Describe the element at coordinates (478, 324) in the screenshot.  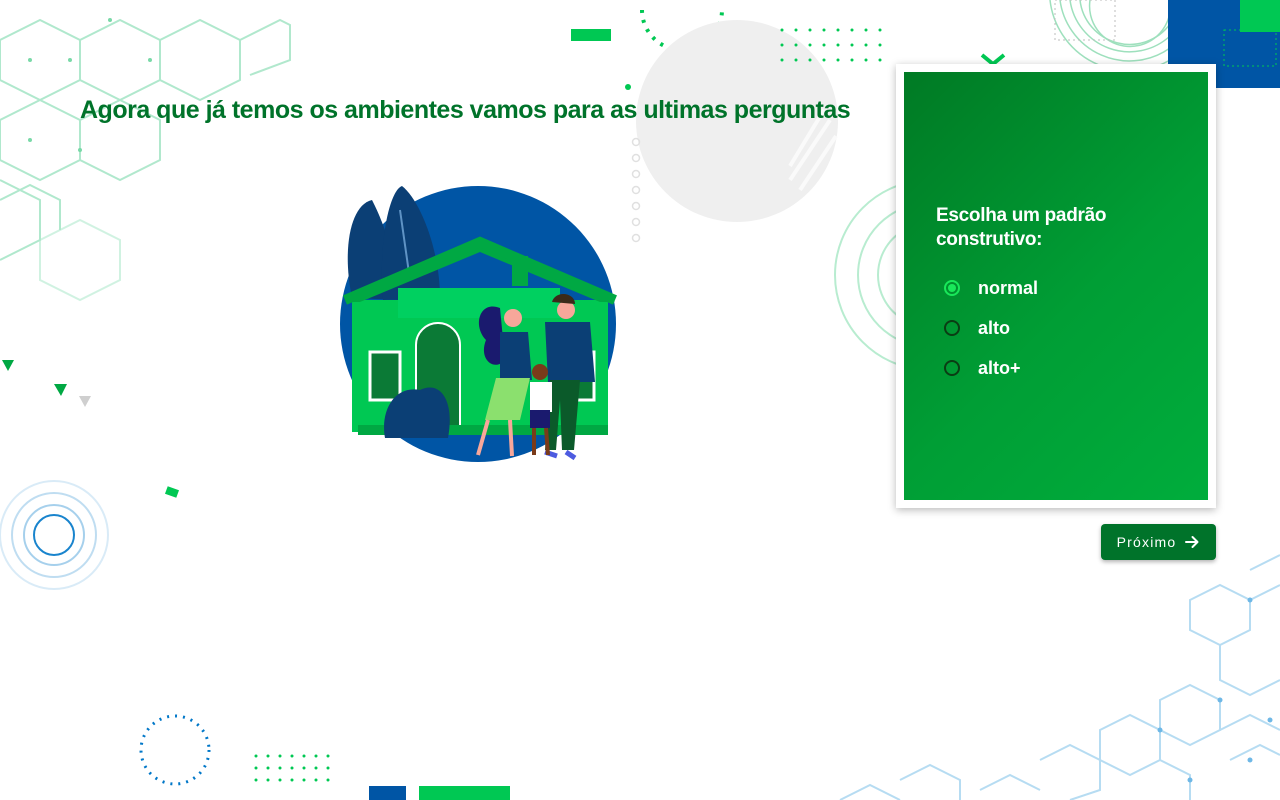
I see `family-house-illustration` at that location.